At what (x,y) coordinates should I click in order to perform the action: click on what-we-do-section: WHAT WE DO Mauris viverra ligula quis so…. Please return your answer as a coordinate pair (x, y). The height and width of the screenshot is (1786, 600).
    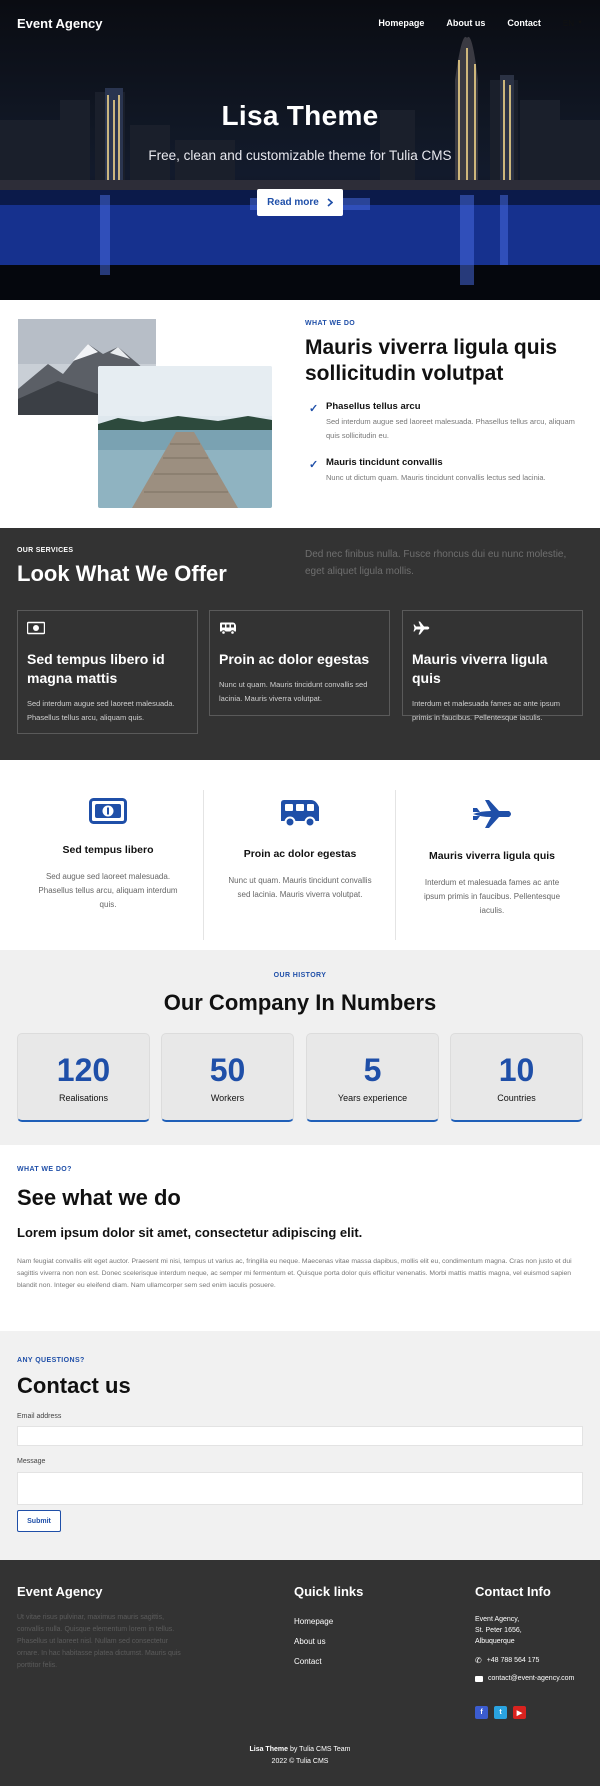
    Looking at the image, I should click on (300, 414).